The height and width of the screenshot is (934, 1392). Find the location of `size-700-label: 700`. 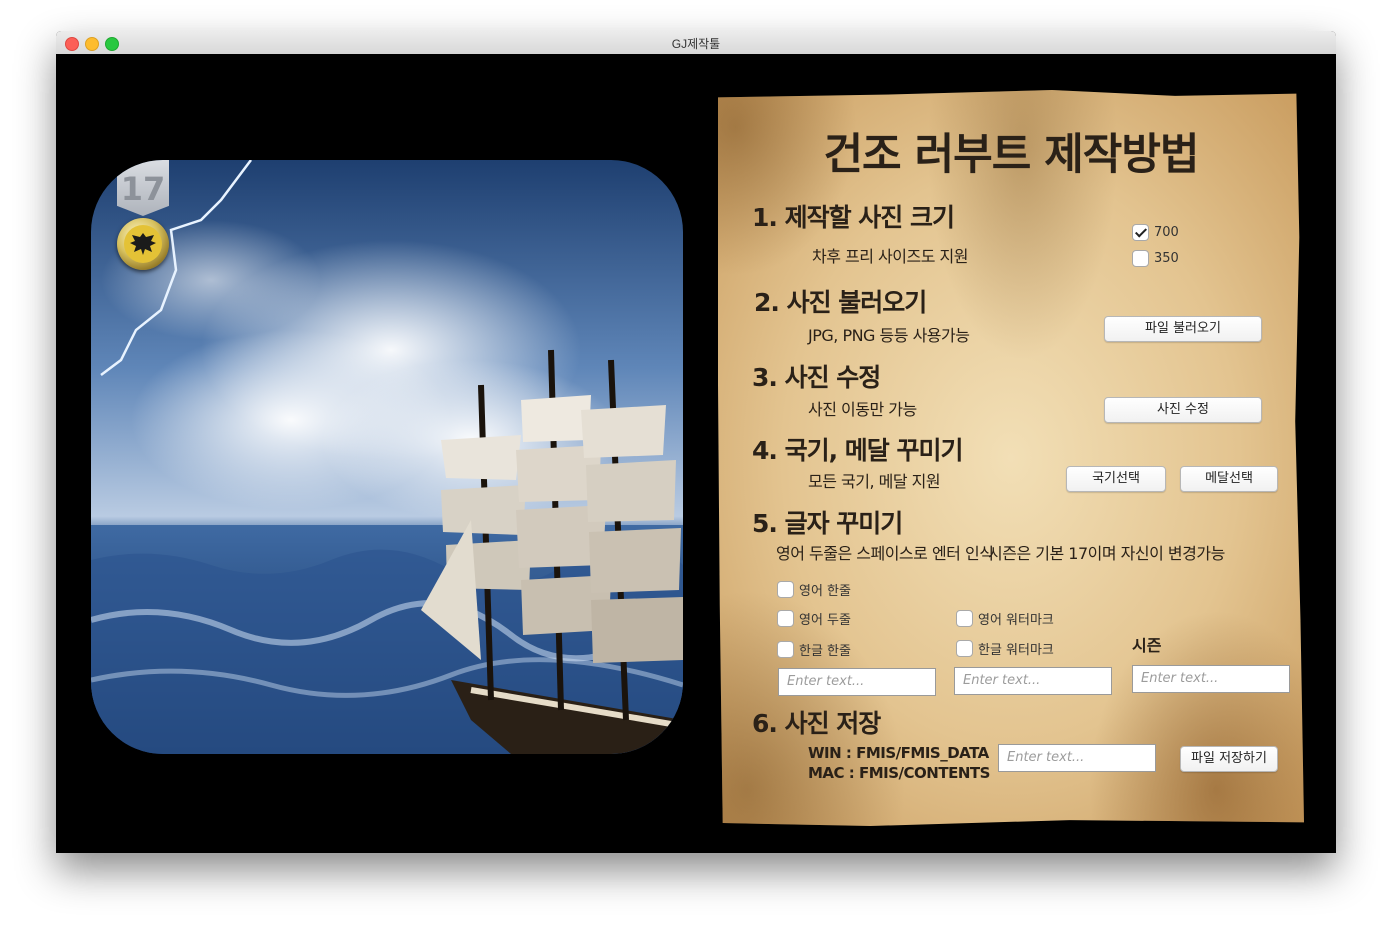

size-700-label: 700 is located at coordinates (1166, 232).